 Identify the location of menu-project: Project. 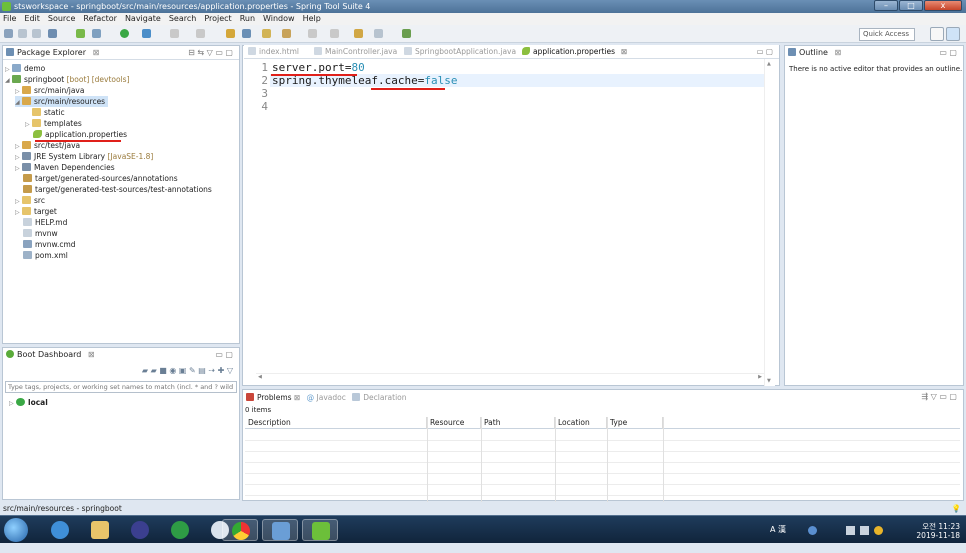
(217, 19).